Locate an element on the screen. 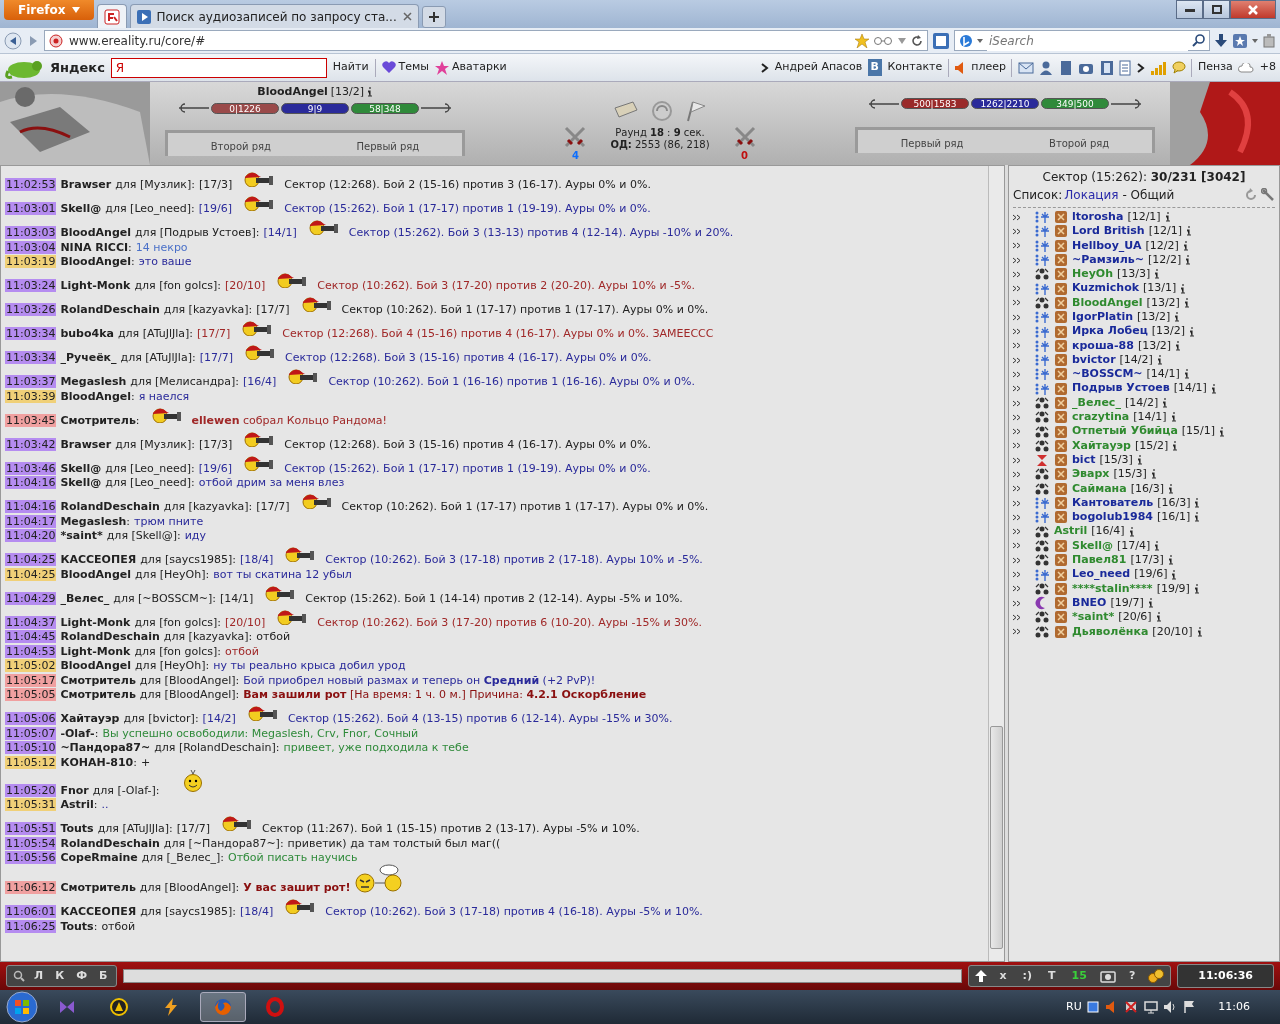 Image resolution: width=1280 pixels, height=1024 pixels. avatars-link: Аватарки is located at coordinates (471, 67).